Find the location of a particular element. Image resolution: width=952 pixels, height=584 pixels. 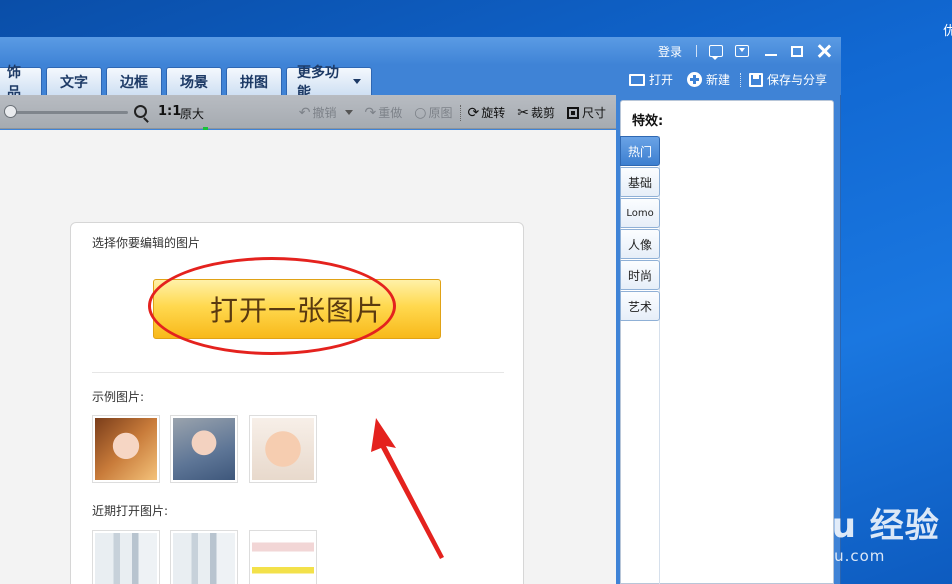

save-share-label: 保存与分享 is located at coordinates (796, 80).